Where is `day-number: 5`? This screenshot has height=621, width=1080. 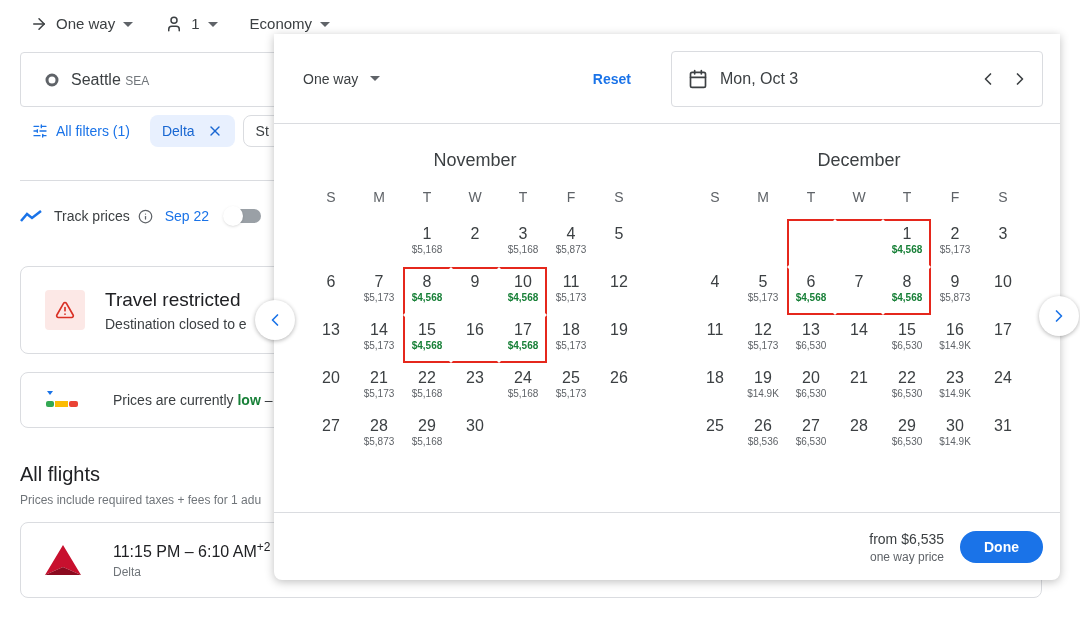
day-number: 5 is located at coordinates (763, 282).